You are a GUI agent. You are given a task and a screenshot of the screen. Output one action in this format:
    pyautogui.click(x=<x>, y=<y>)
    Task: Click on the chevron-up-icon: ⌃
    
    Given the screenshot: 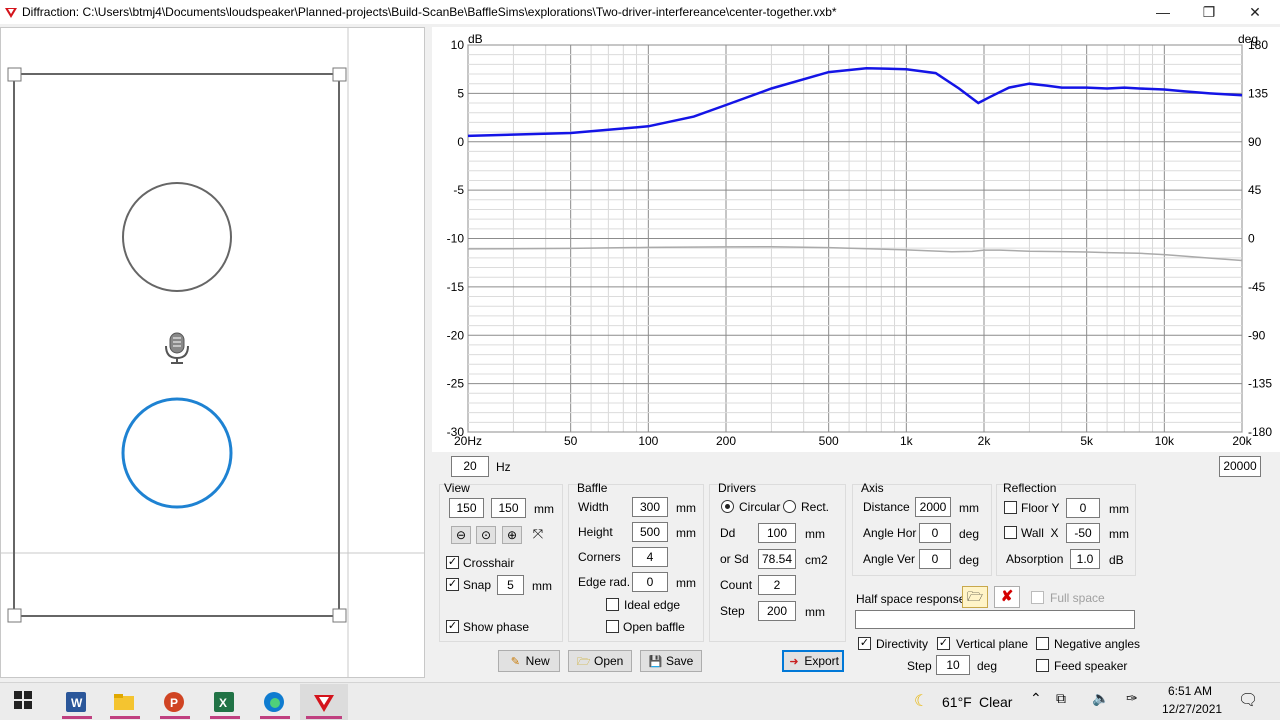 What is the action you would take?
    pyautogui.click(x=1036, y=698)
    